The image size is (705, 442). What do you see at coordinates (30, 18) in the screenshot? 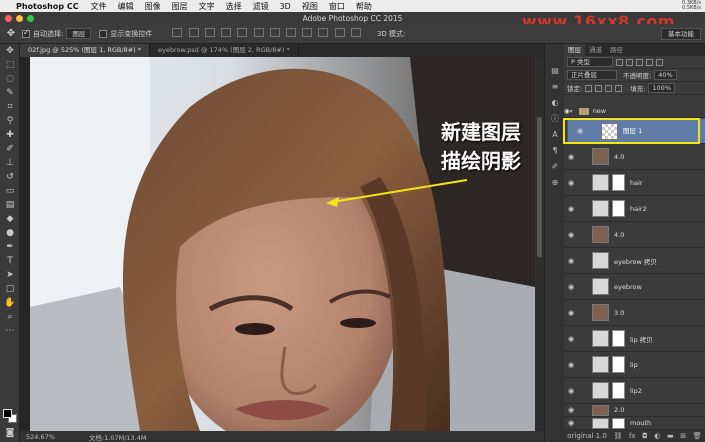
I see `zoom-window-button` at bounding box center [30, 18].